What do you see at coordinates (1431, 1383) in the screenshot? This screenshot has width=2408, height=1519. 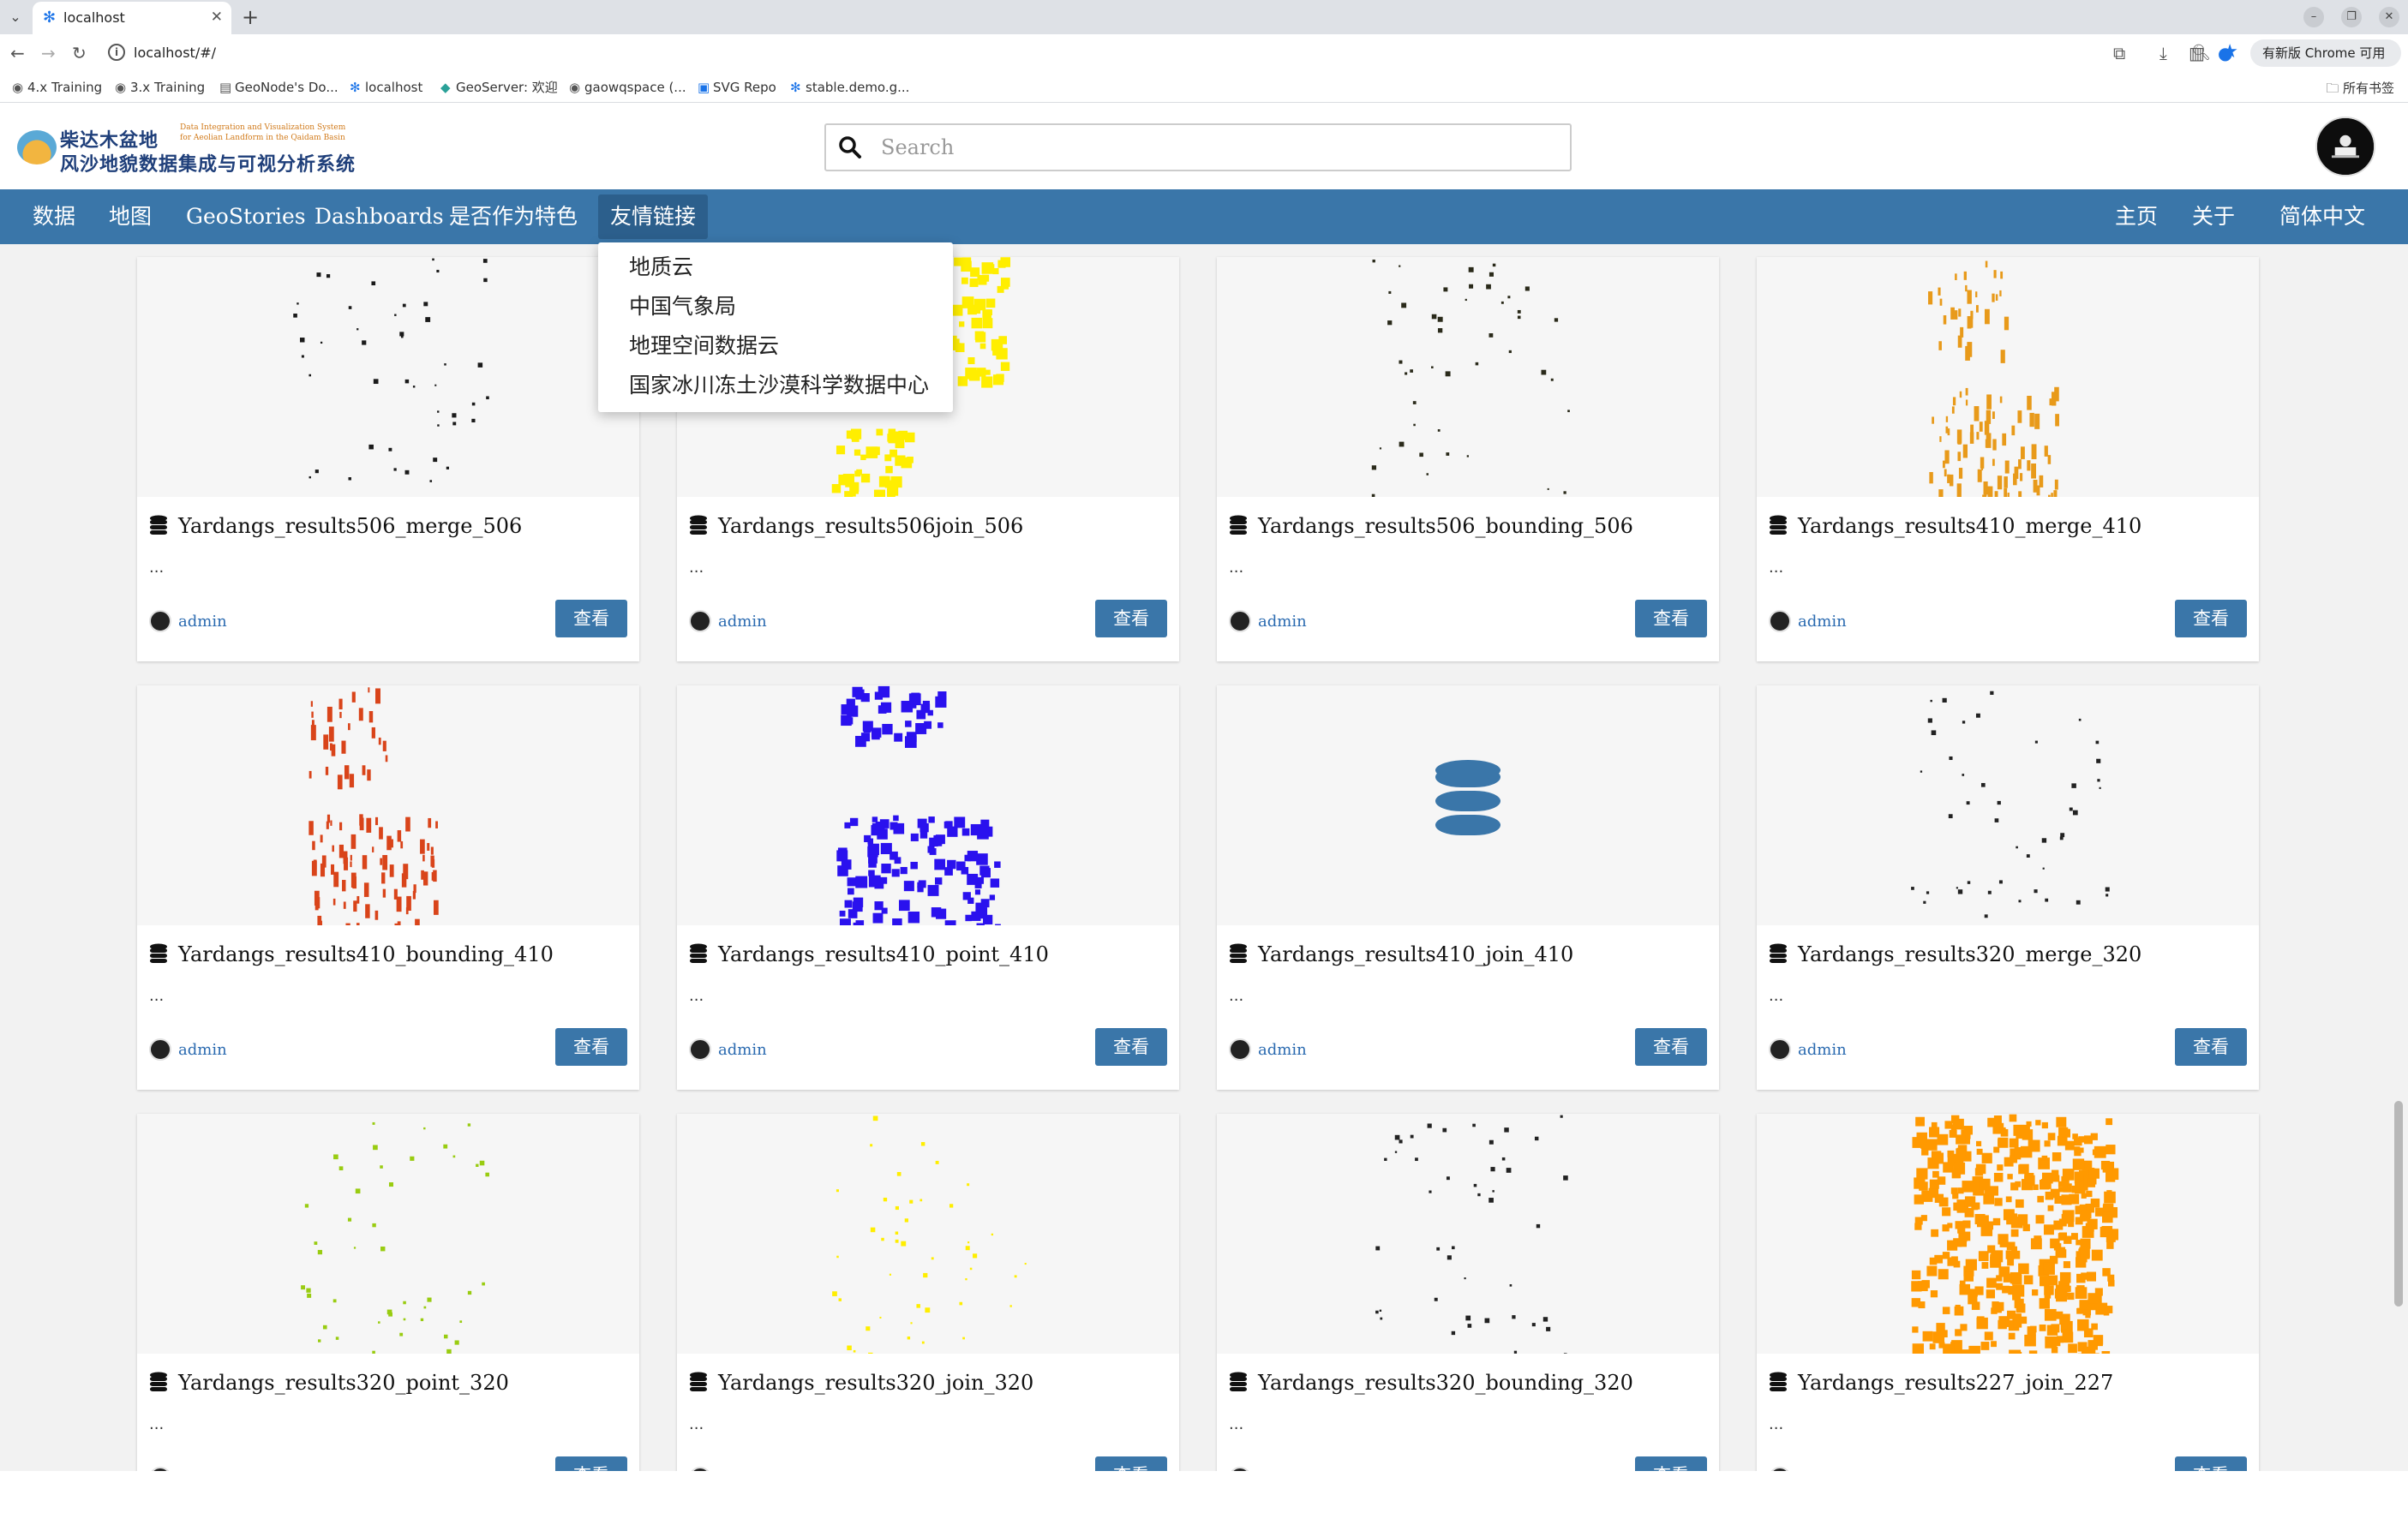 I see `card-title: Yardangs_results320_bounding_320` at bounding box center [1431, 1383].